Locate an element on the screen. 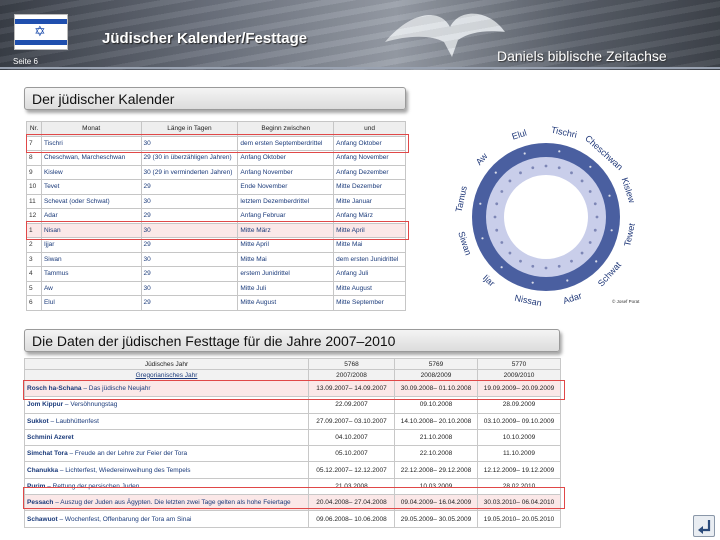 This screenshot has width=720, height=540. wheel-month-label: Nissan is located at coordinates (528, 301).